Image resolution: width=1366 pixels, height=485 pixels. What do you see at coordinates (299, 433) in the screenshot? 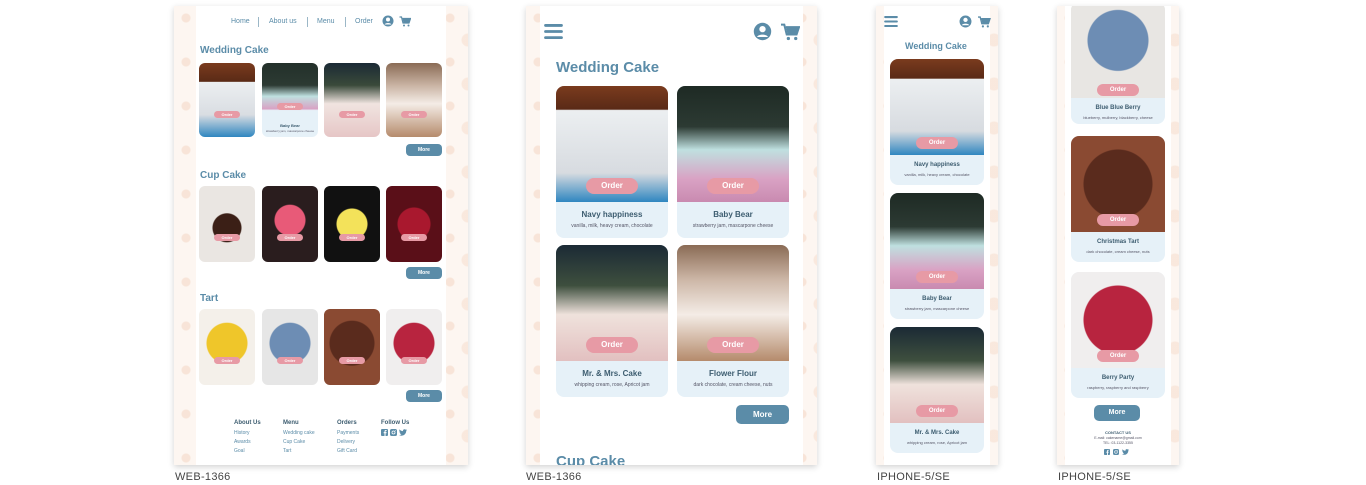
I see `footer-link: Wedding cake` at bounding box center [299, 433].